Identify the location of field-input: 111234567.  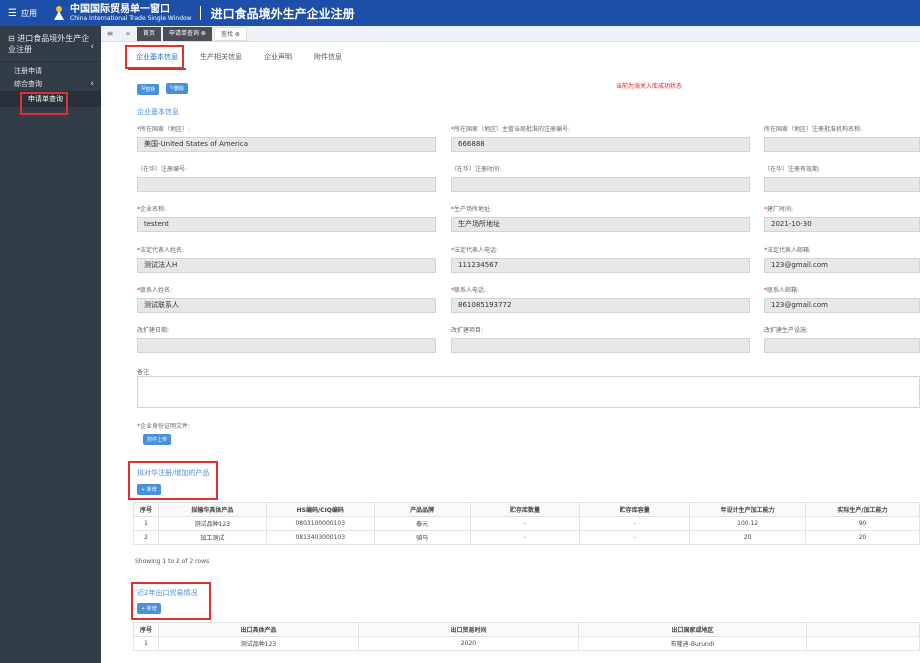
(600, 265).